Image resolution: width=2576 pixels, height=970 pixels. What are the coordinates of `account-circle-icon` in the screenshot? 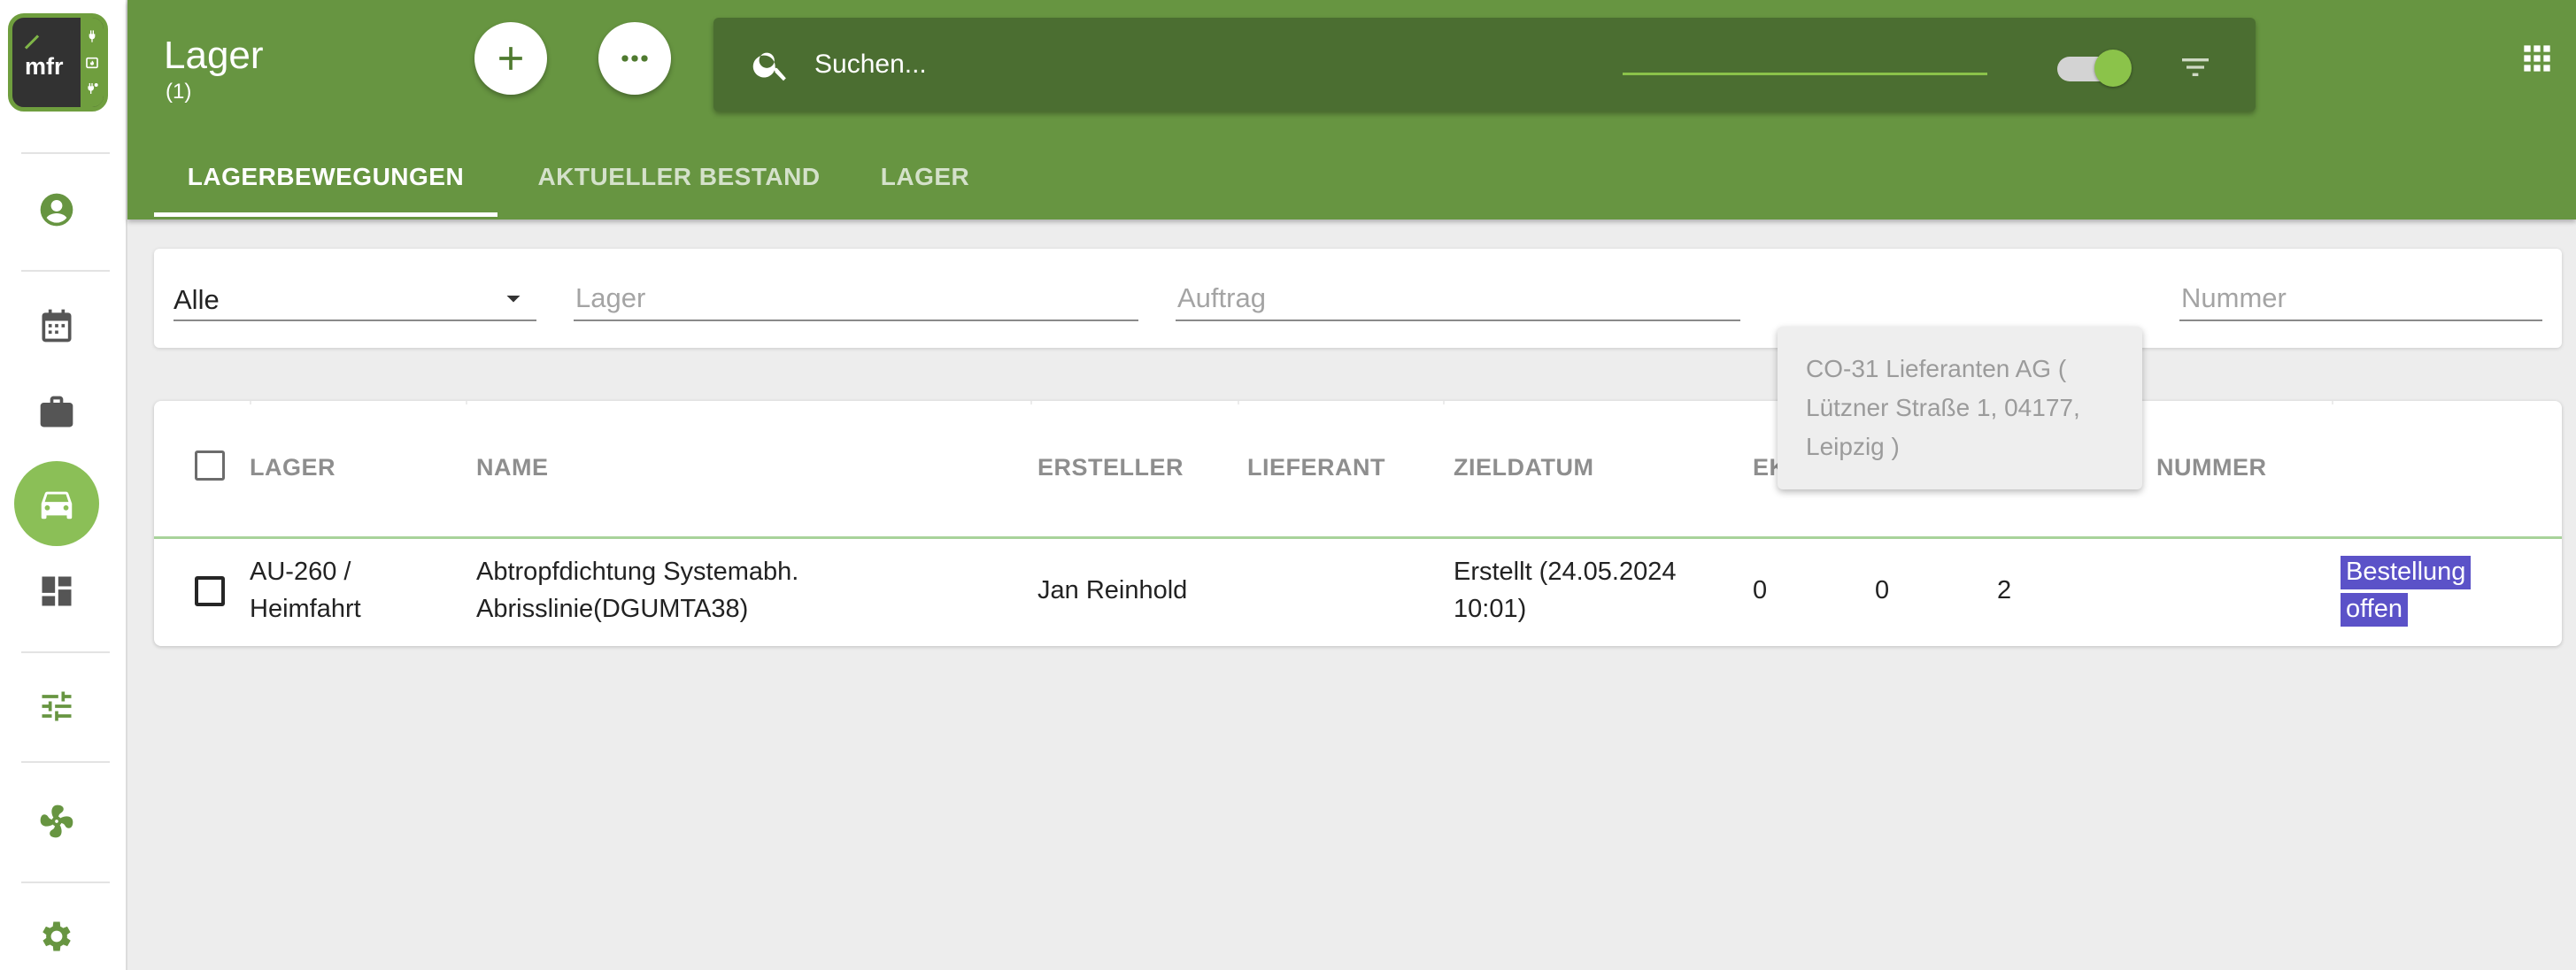 It's located at (56, 210).